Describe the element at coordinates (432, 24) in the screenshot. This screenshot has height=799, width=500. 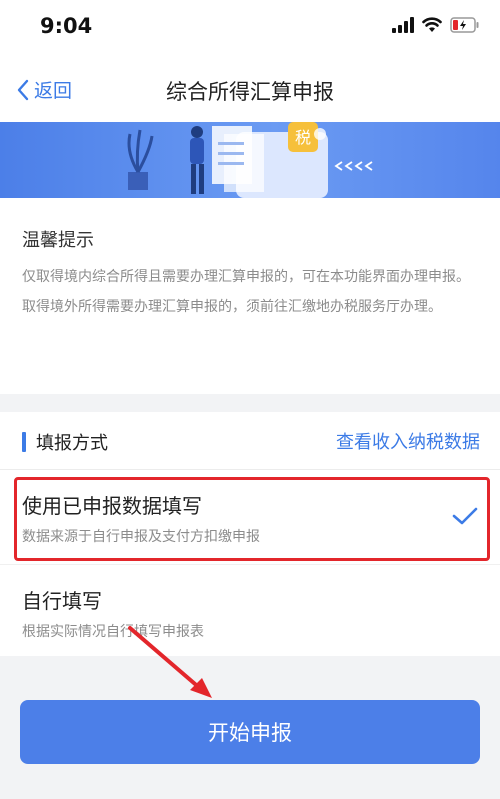
I see `wifi-icon` at that location.